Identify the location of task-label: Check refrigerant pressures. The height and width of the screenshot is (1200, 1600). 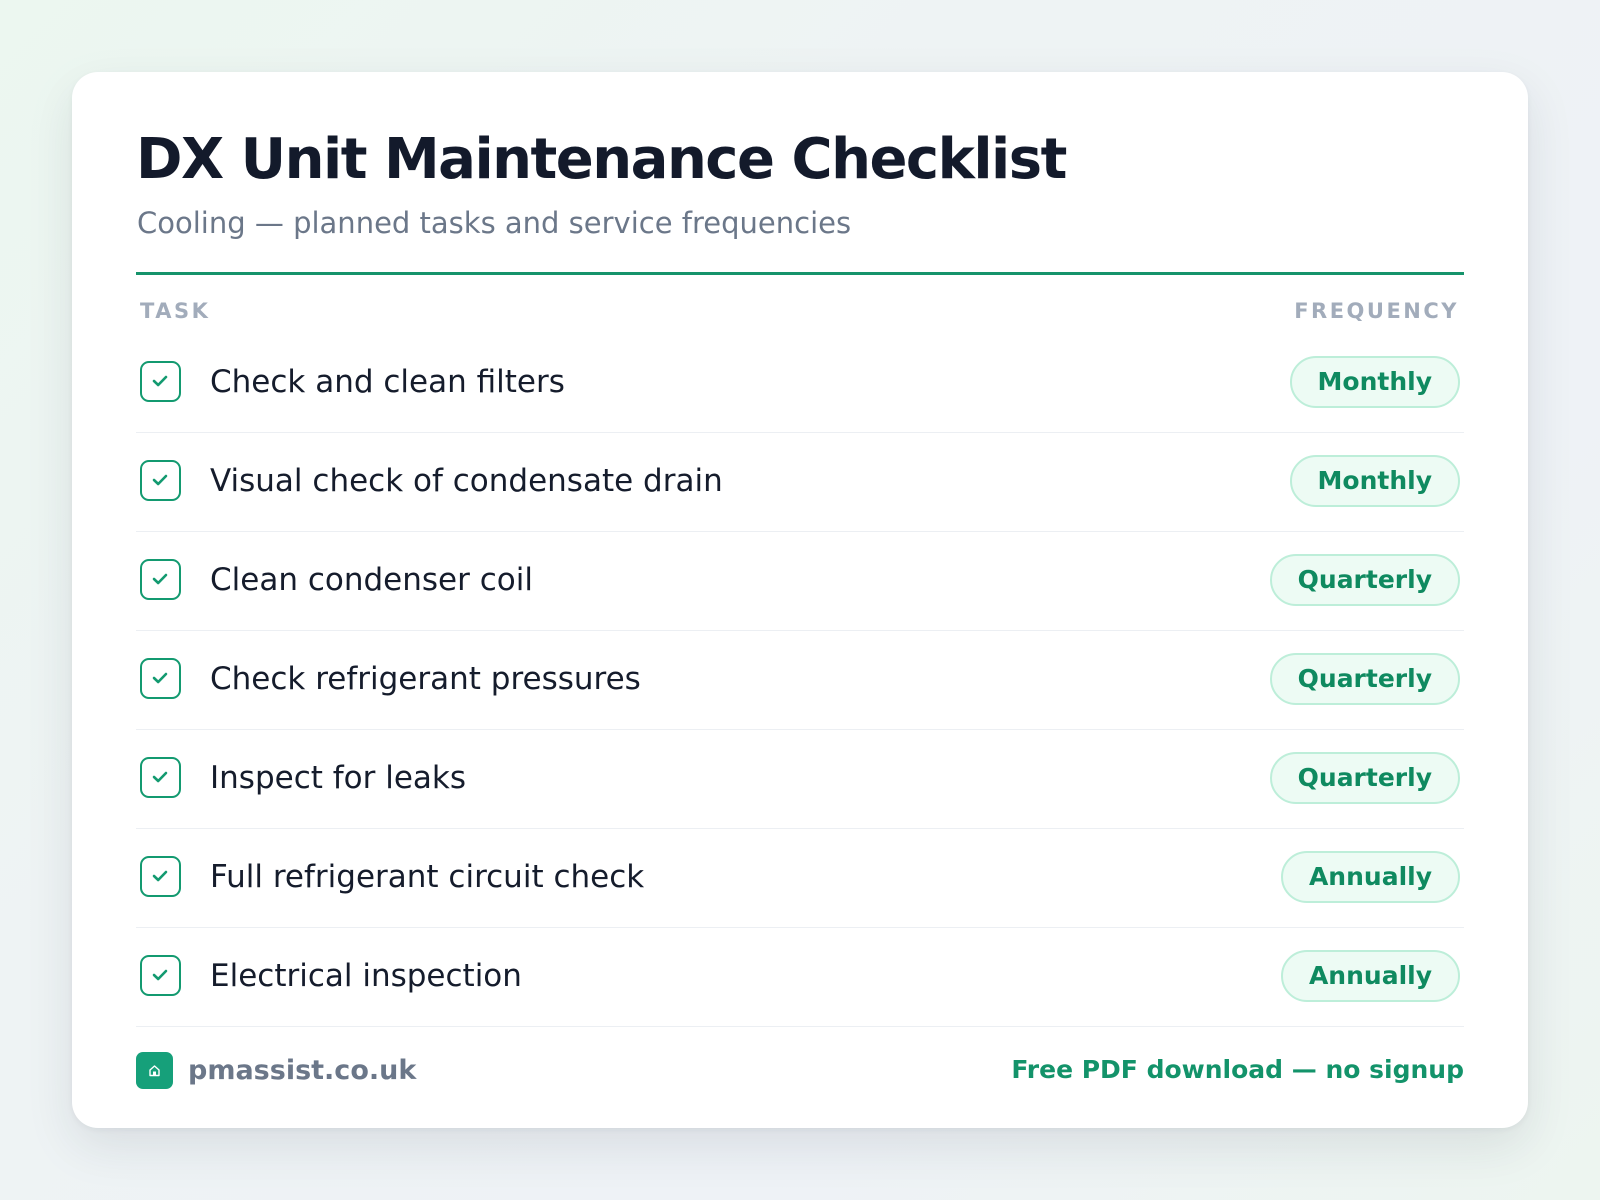
(425, 679).